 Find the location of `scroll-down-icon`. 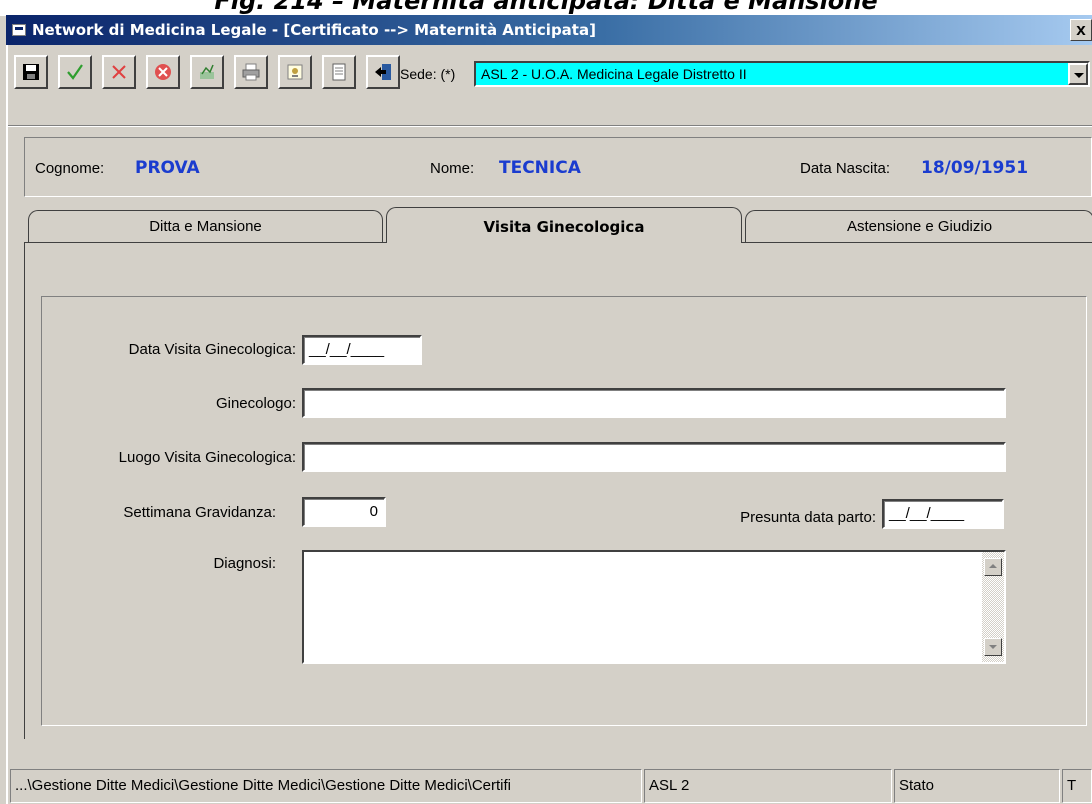

scroll-down-icon is located at coordinates (993, 647).